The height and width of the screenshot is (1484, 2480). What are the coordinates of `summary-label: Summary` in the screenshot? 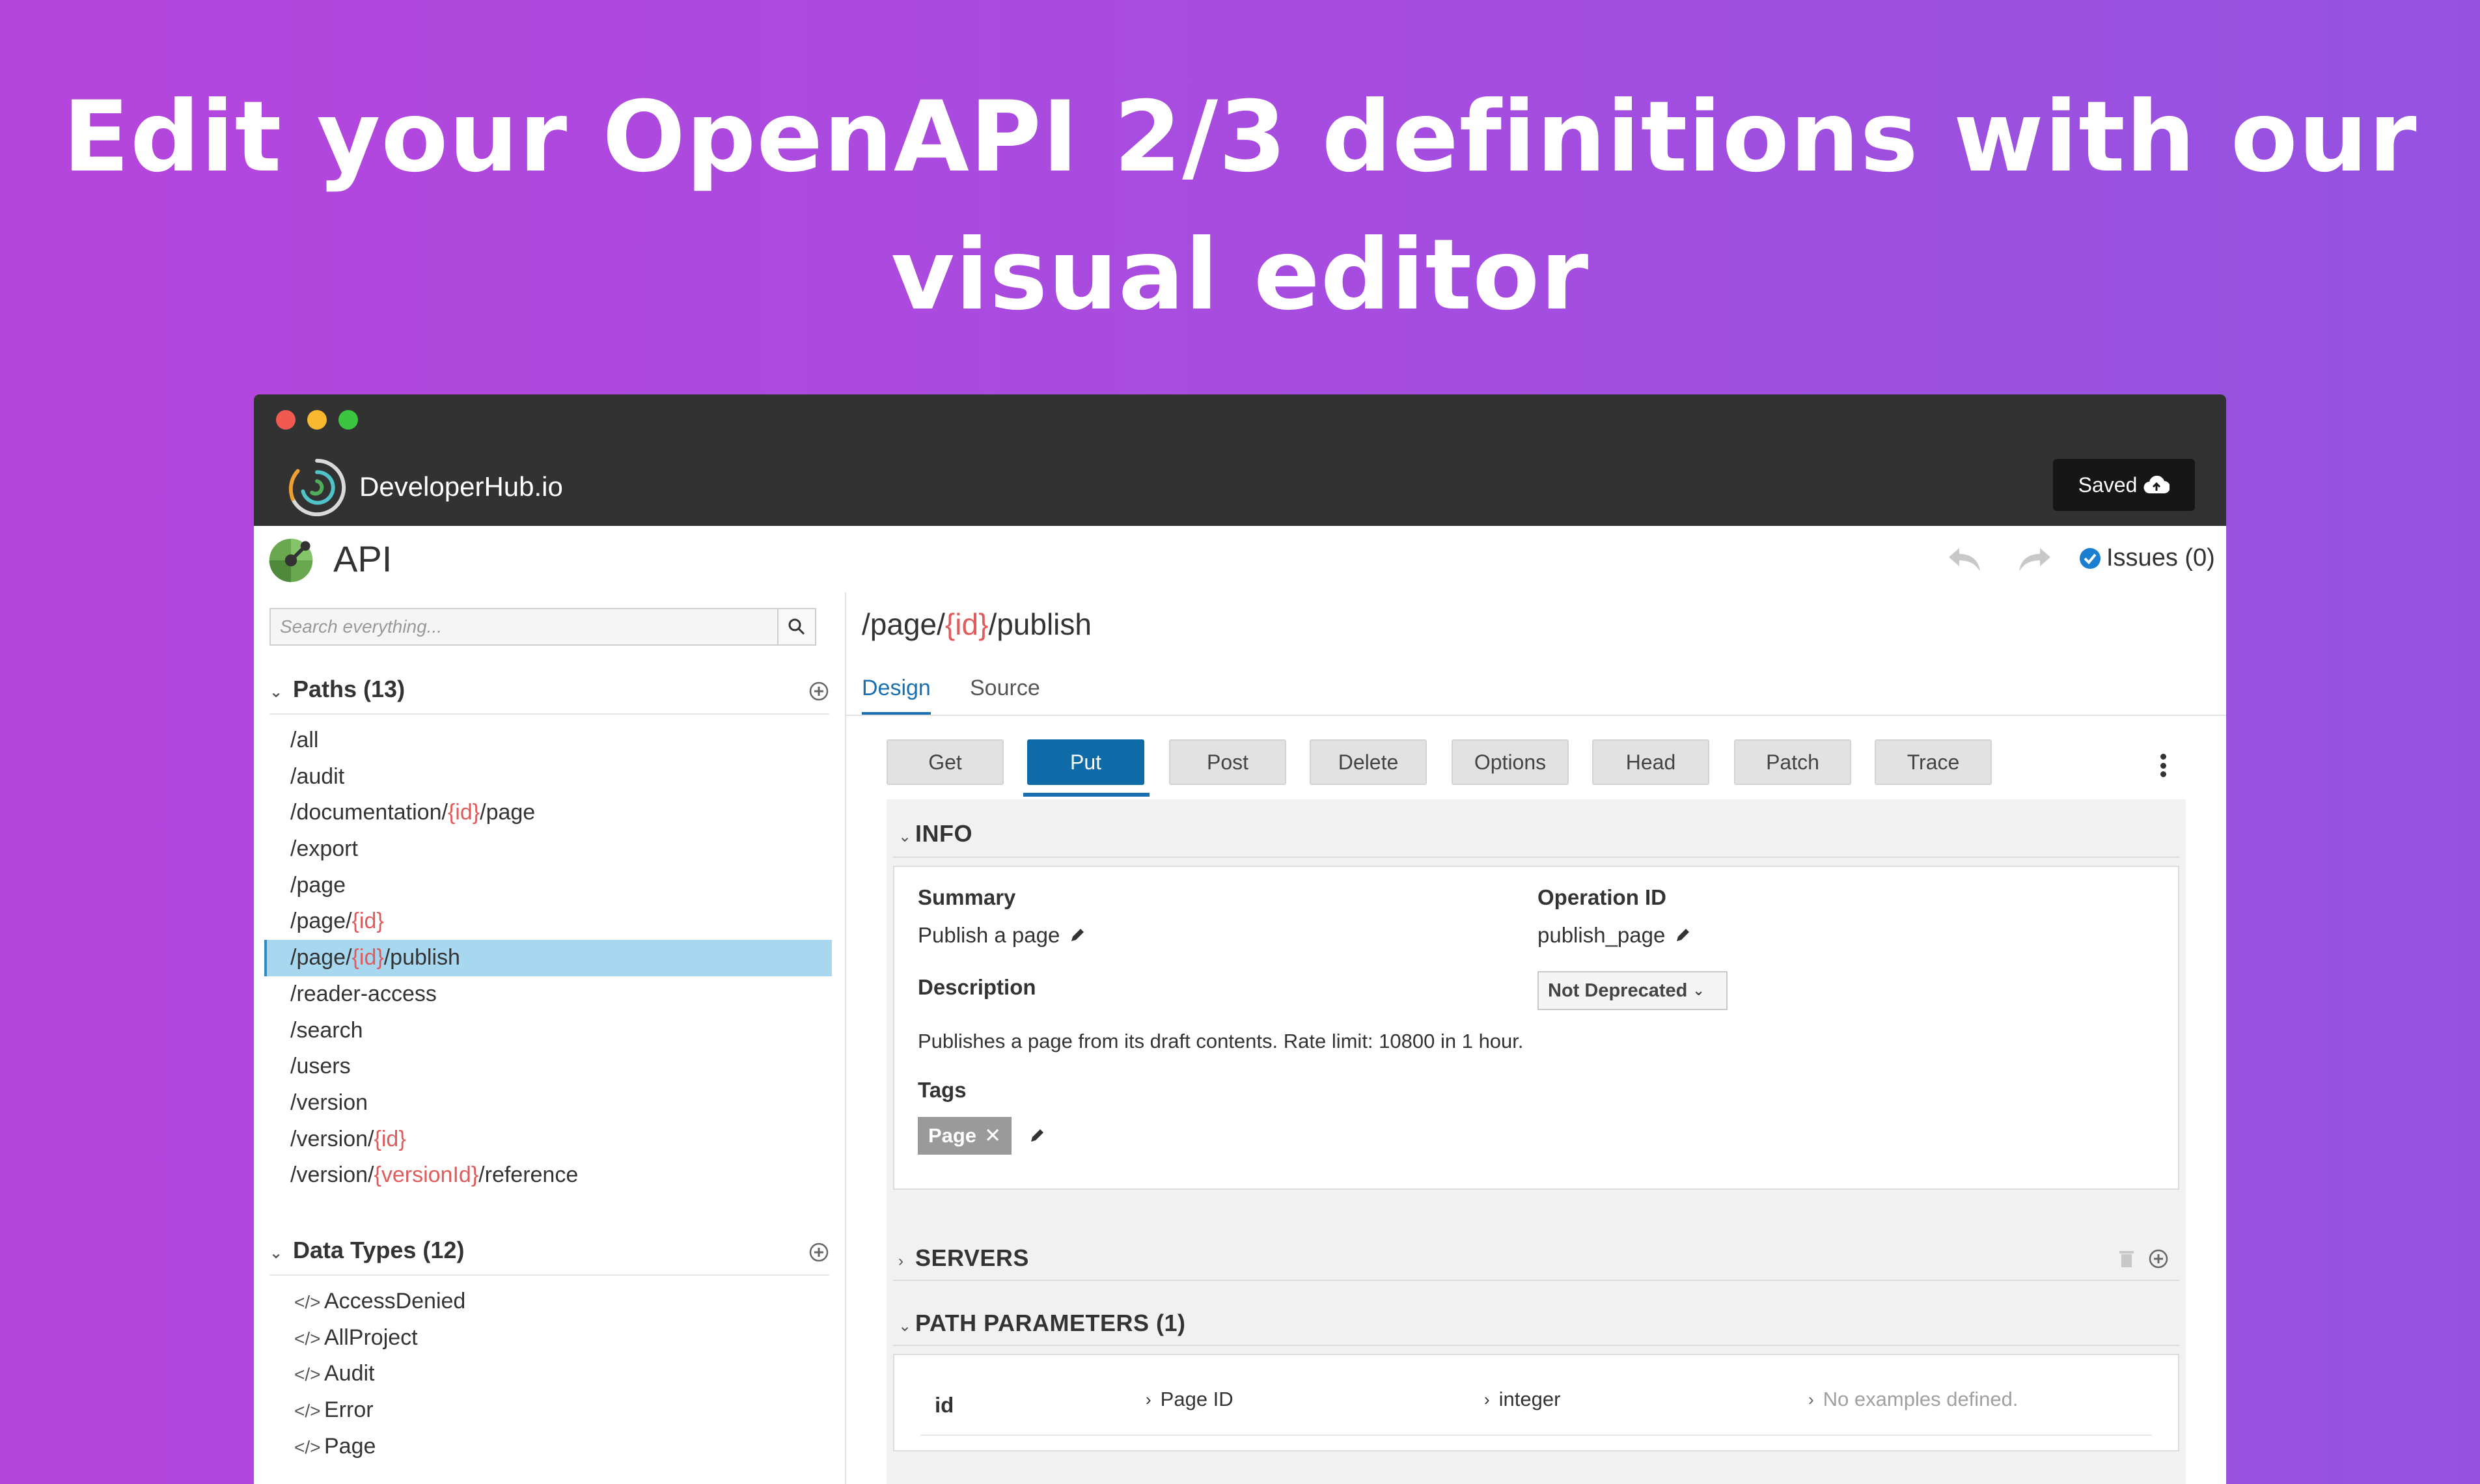 It's located at (967, 897).